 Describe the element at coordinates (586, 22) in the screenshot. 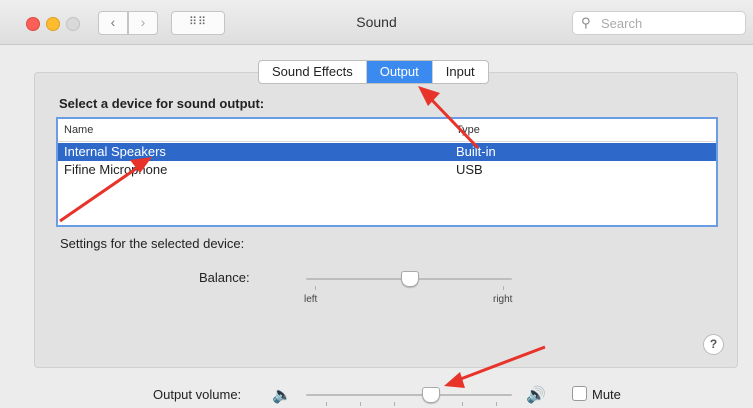

I see `search-icon: ⚲` at that location.